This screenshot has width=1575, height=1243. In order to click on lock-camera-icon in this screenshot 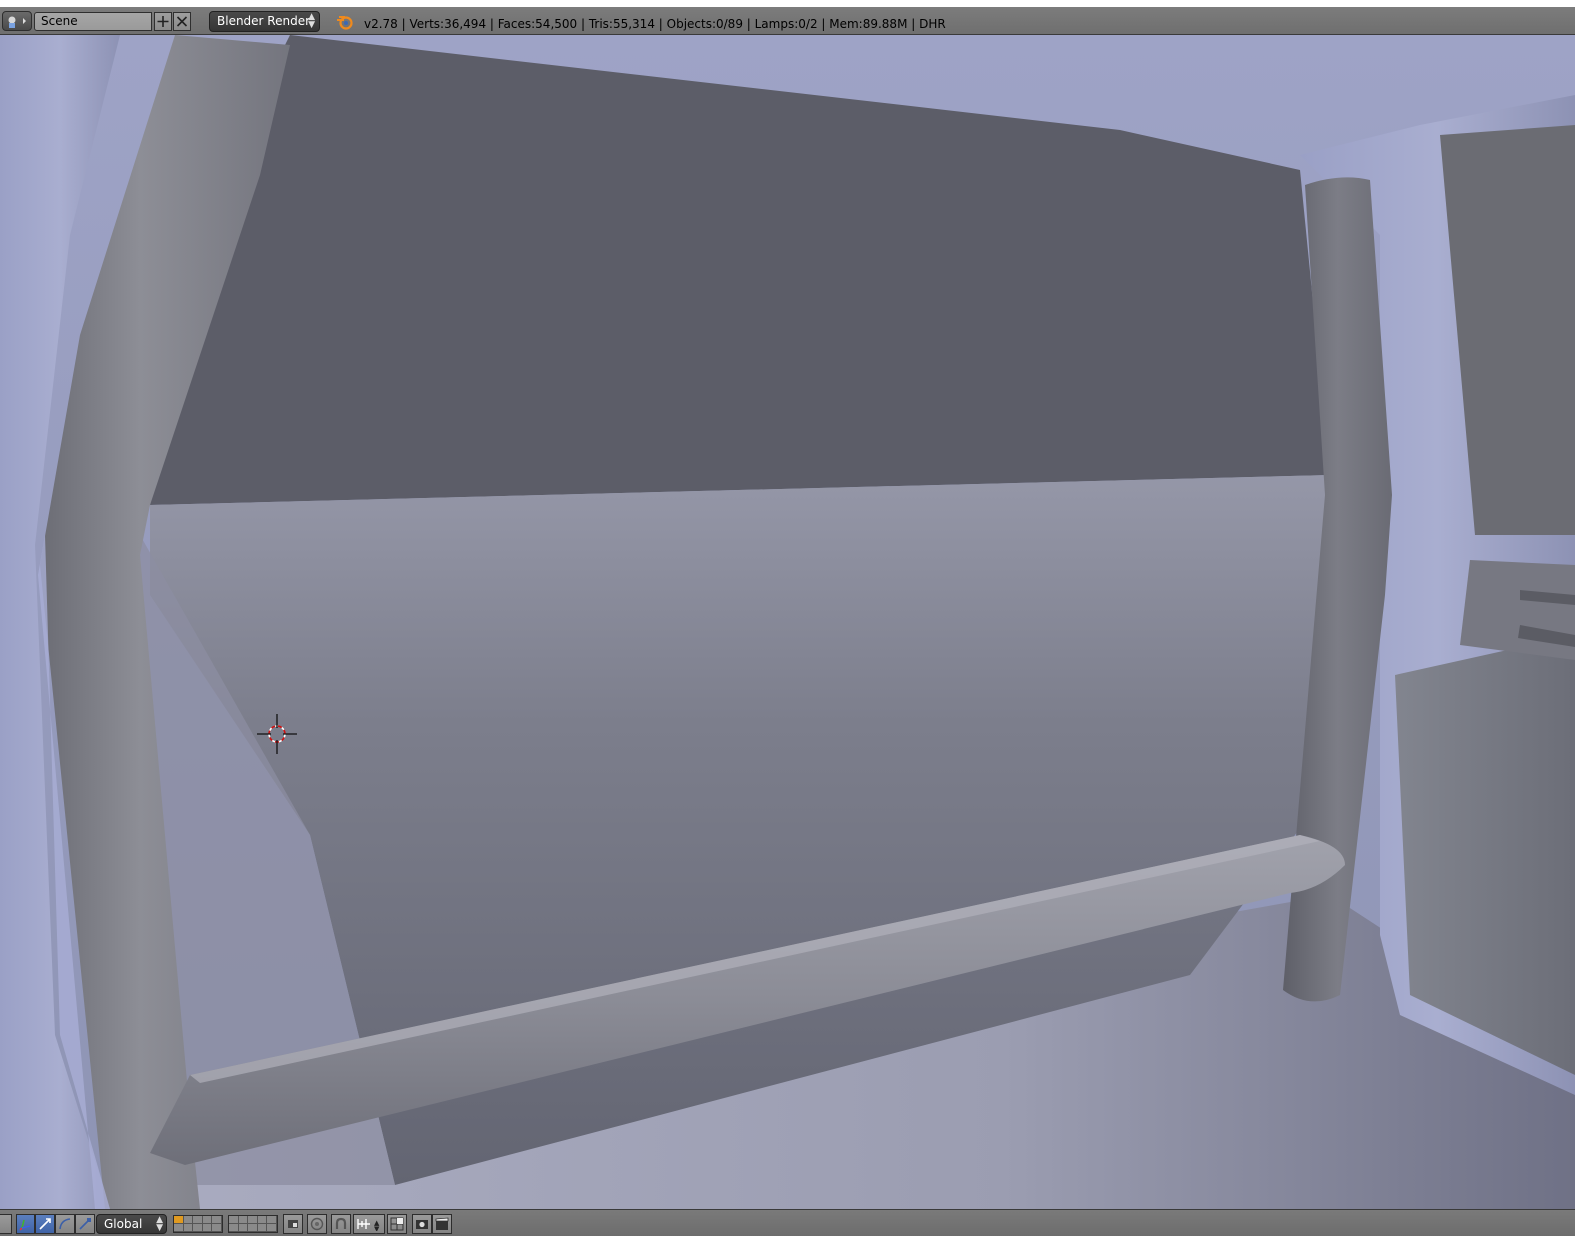, I will do `click(293, 1224)`.